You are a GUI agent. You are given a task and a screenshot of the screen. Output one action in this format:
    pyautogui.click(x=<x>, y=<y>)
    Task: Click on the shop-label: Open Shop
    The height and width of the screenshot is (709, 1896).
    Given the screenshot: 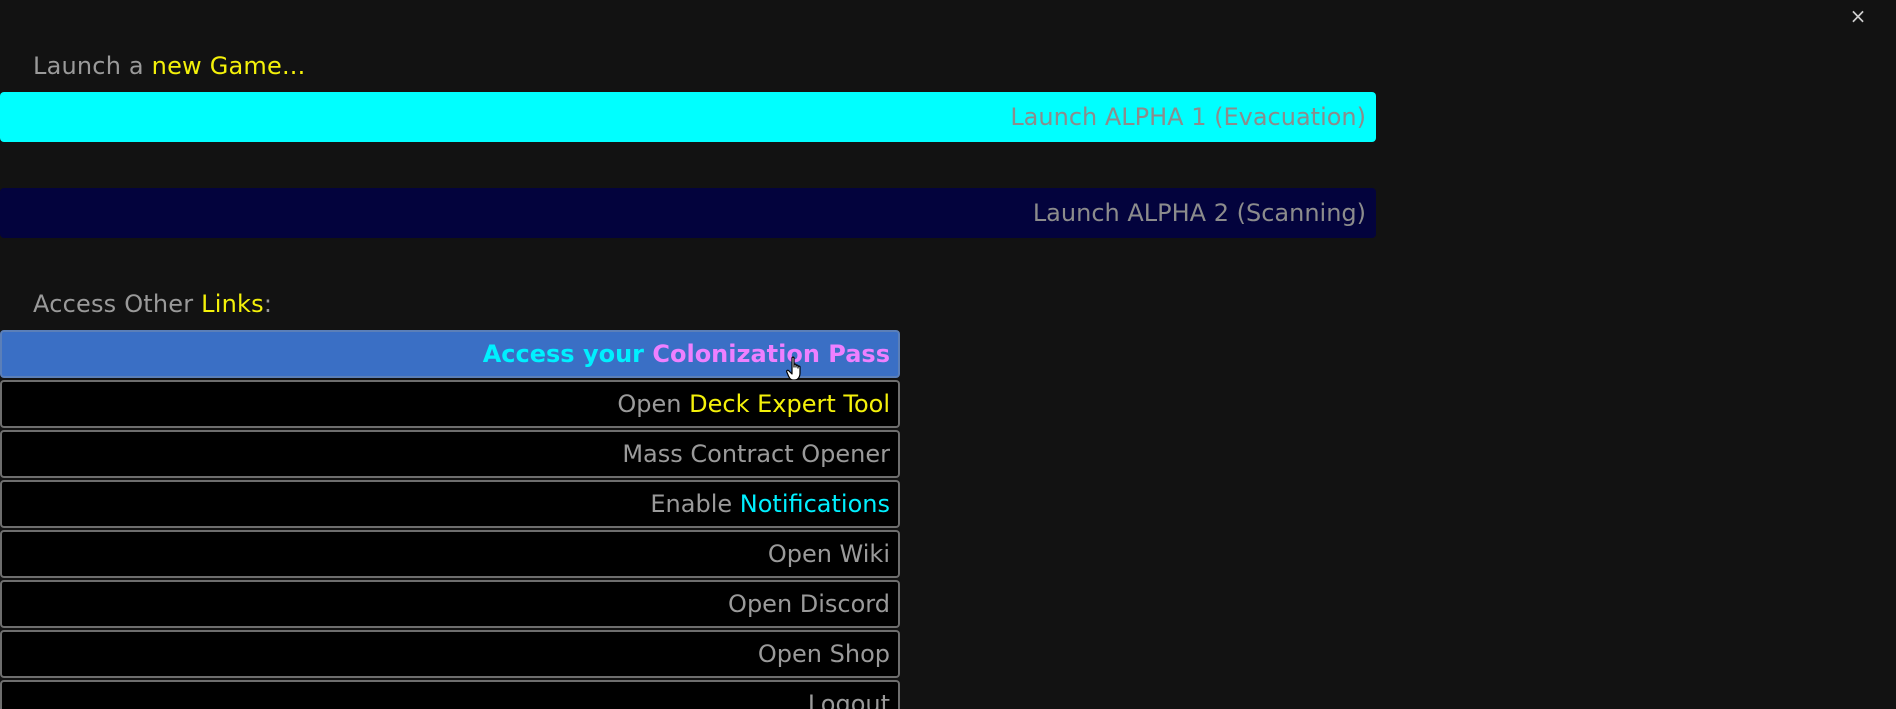 What is the action you would take?
    pyautogui.click(x=823, y=654)
    